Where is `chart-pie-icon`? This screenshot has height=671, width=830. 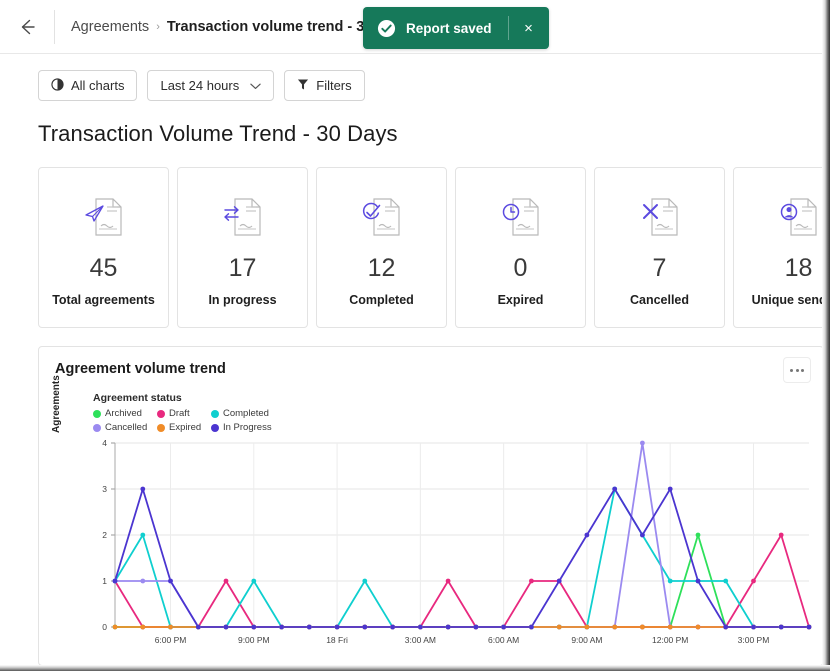 chart-pie-icon is located at coordinates (57, 85).